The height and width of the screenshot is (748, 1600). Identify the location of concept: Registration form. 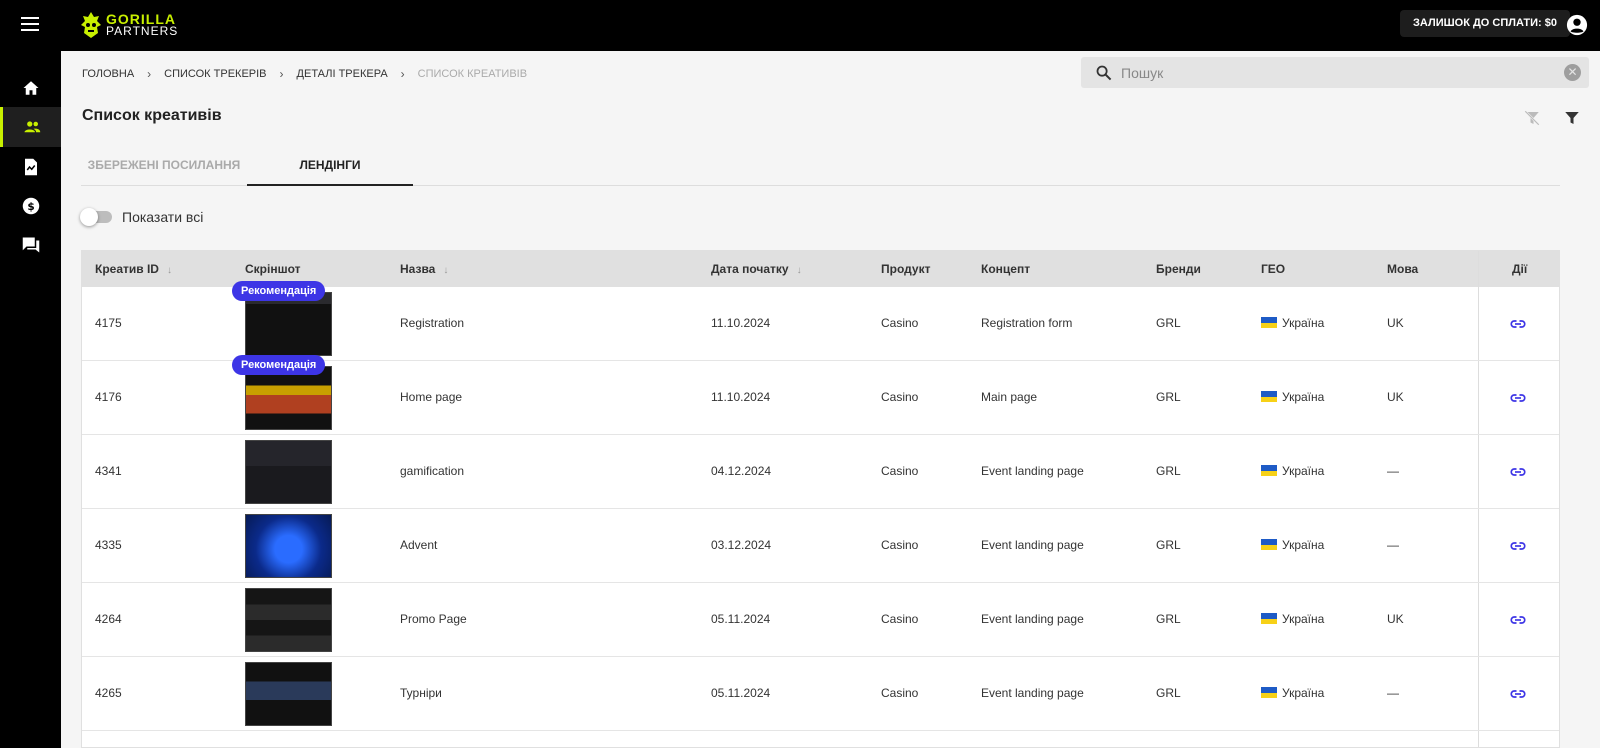
(1027, 323).